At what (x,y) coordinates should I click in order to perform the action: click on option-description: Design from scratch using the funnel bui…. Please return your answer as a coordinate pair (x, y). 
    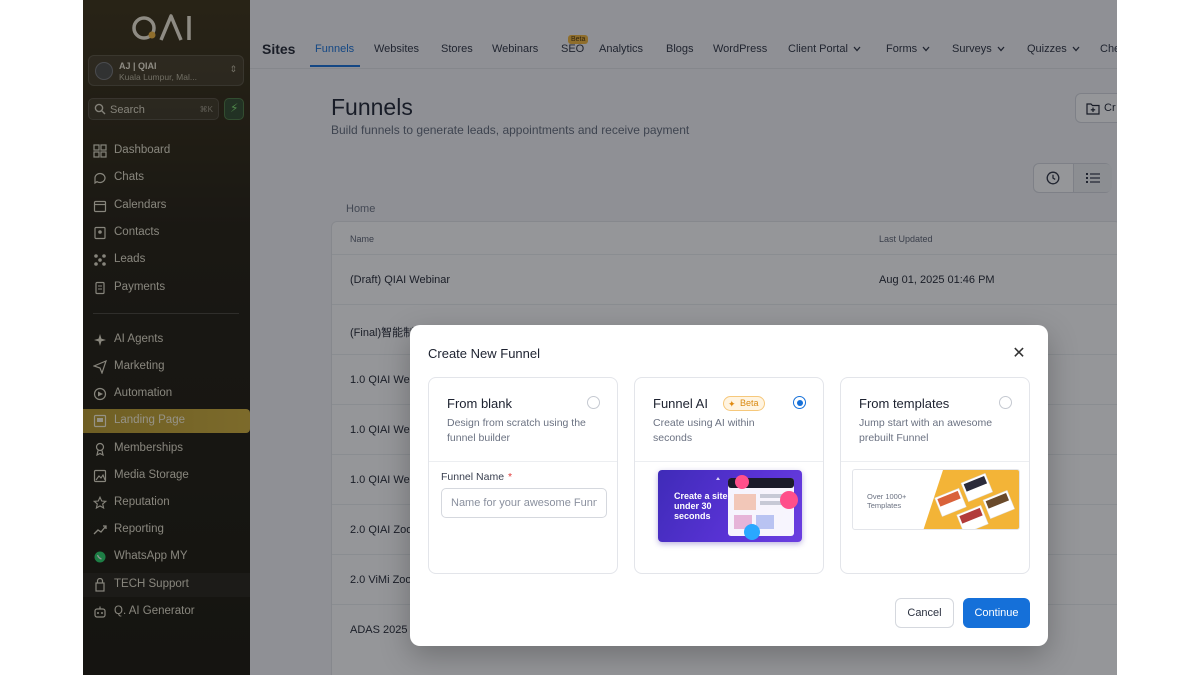
    Looking at the image, I should click on (516, 430).